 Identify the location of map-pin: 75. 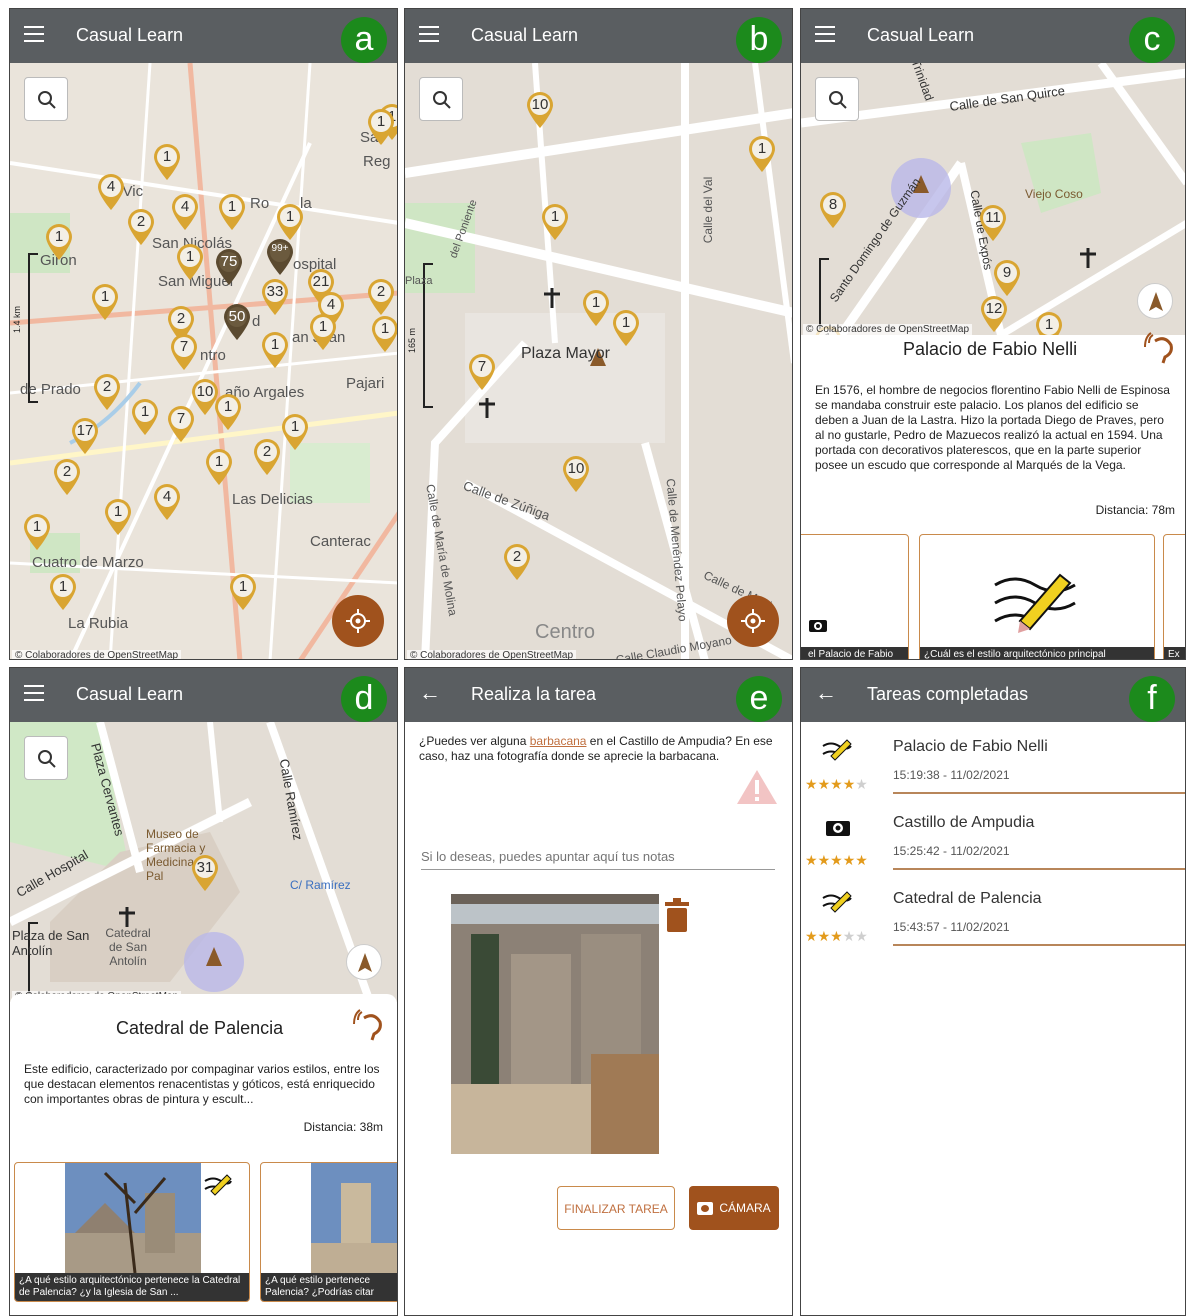
(229, 267).